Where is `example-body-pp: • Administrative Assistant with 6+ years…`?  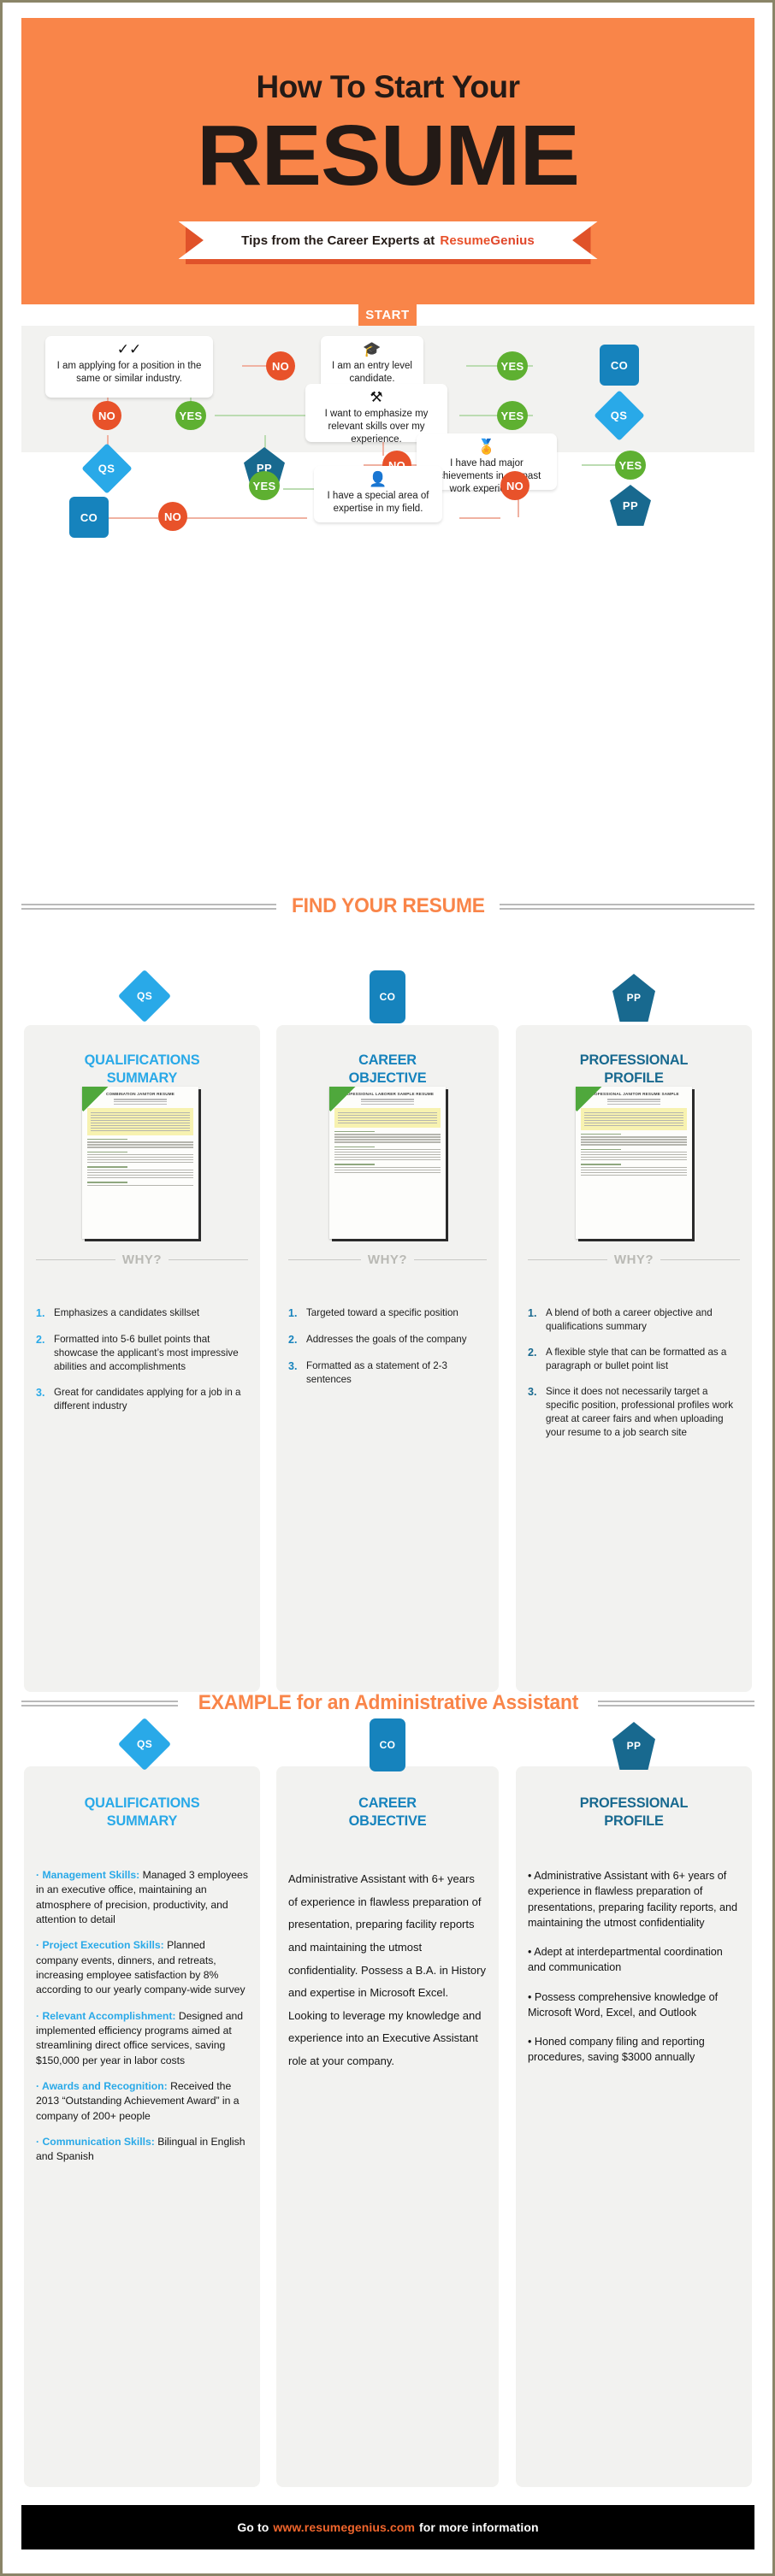
example-body-pp: • Administrative Assistant with 6+ years… is located at coordinates (634, 1974).